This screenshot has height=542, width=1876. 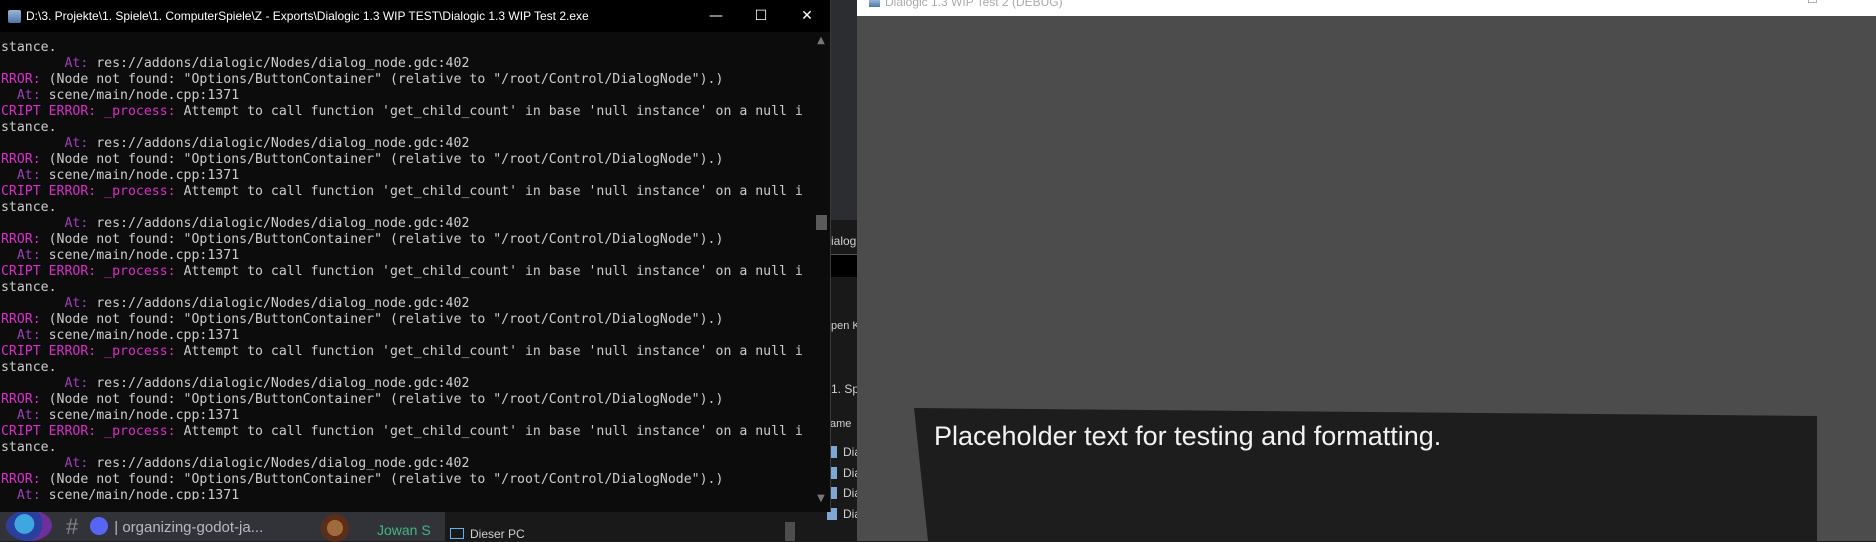 I want to click on server-icon, so click(x=29, y=525).